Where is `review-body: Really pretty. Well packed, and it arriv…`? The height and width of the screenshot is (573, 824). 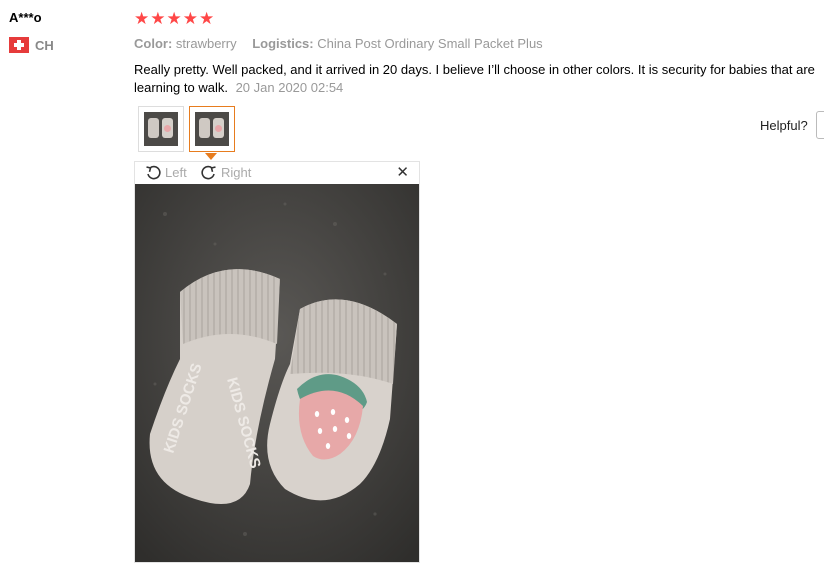 review-body: Really pretty. Well packed, and it arriv… is located at coordinates (478, 79).